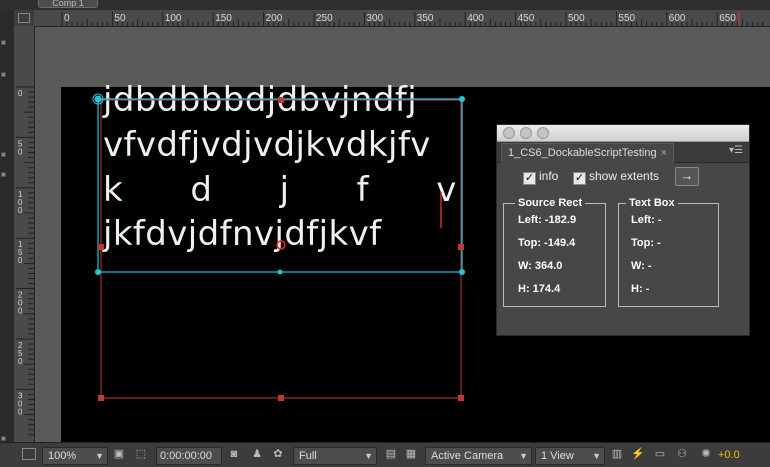  What do you see at coordinates (412, 19) in the screenshot?
I see `horizontal-ruler-svg: 0 50 100 150 200 250 300 350 400 450 500 550 600 650` at bounding box center [412, 19].